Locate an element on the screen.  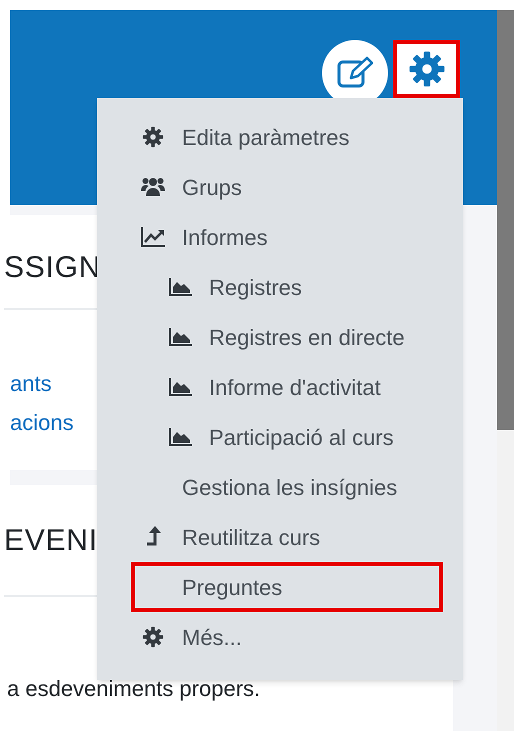
menu-item: Informe d'activitat is located at coordinates (287, 387).